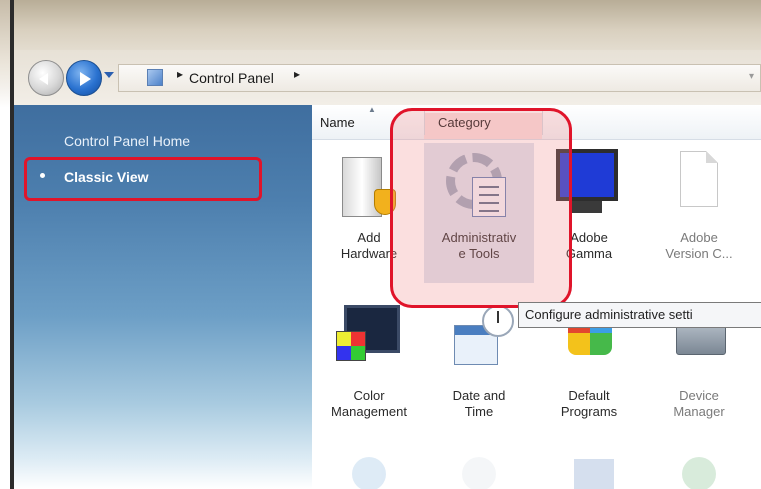 This screenshot has width=761, height=489. Describe the element at coordinates (351, 346) in the screenshot. I see `color-cube-icon` at that location.